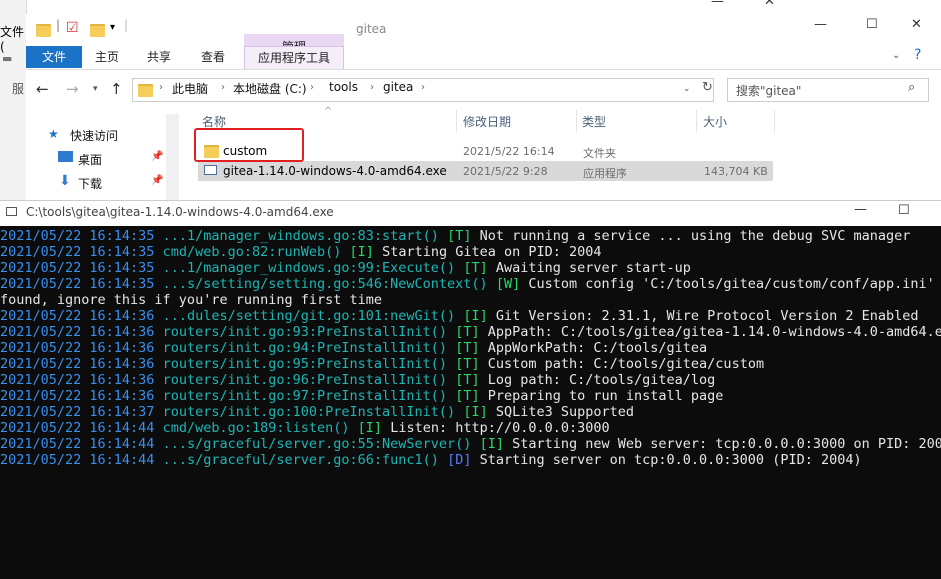 The image size is (941, 579). I want to click on bg-close-icon: ✕, so click(769, 4).